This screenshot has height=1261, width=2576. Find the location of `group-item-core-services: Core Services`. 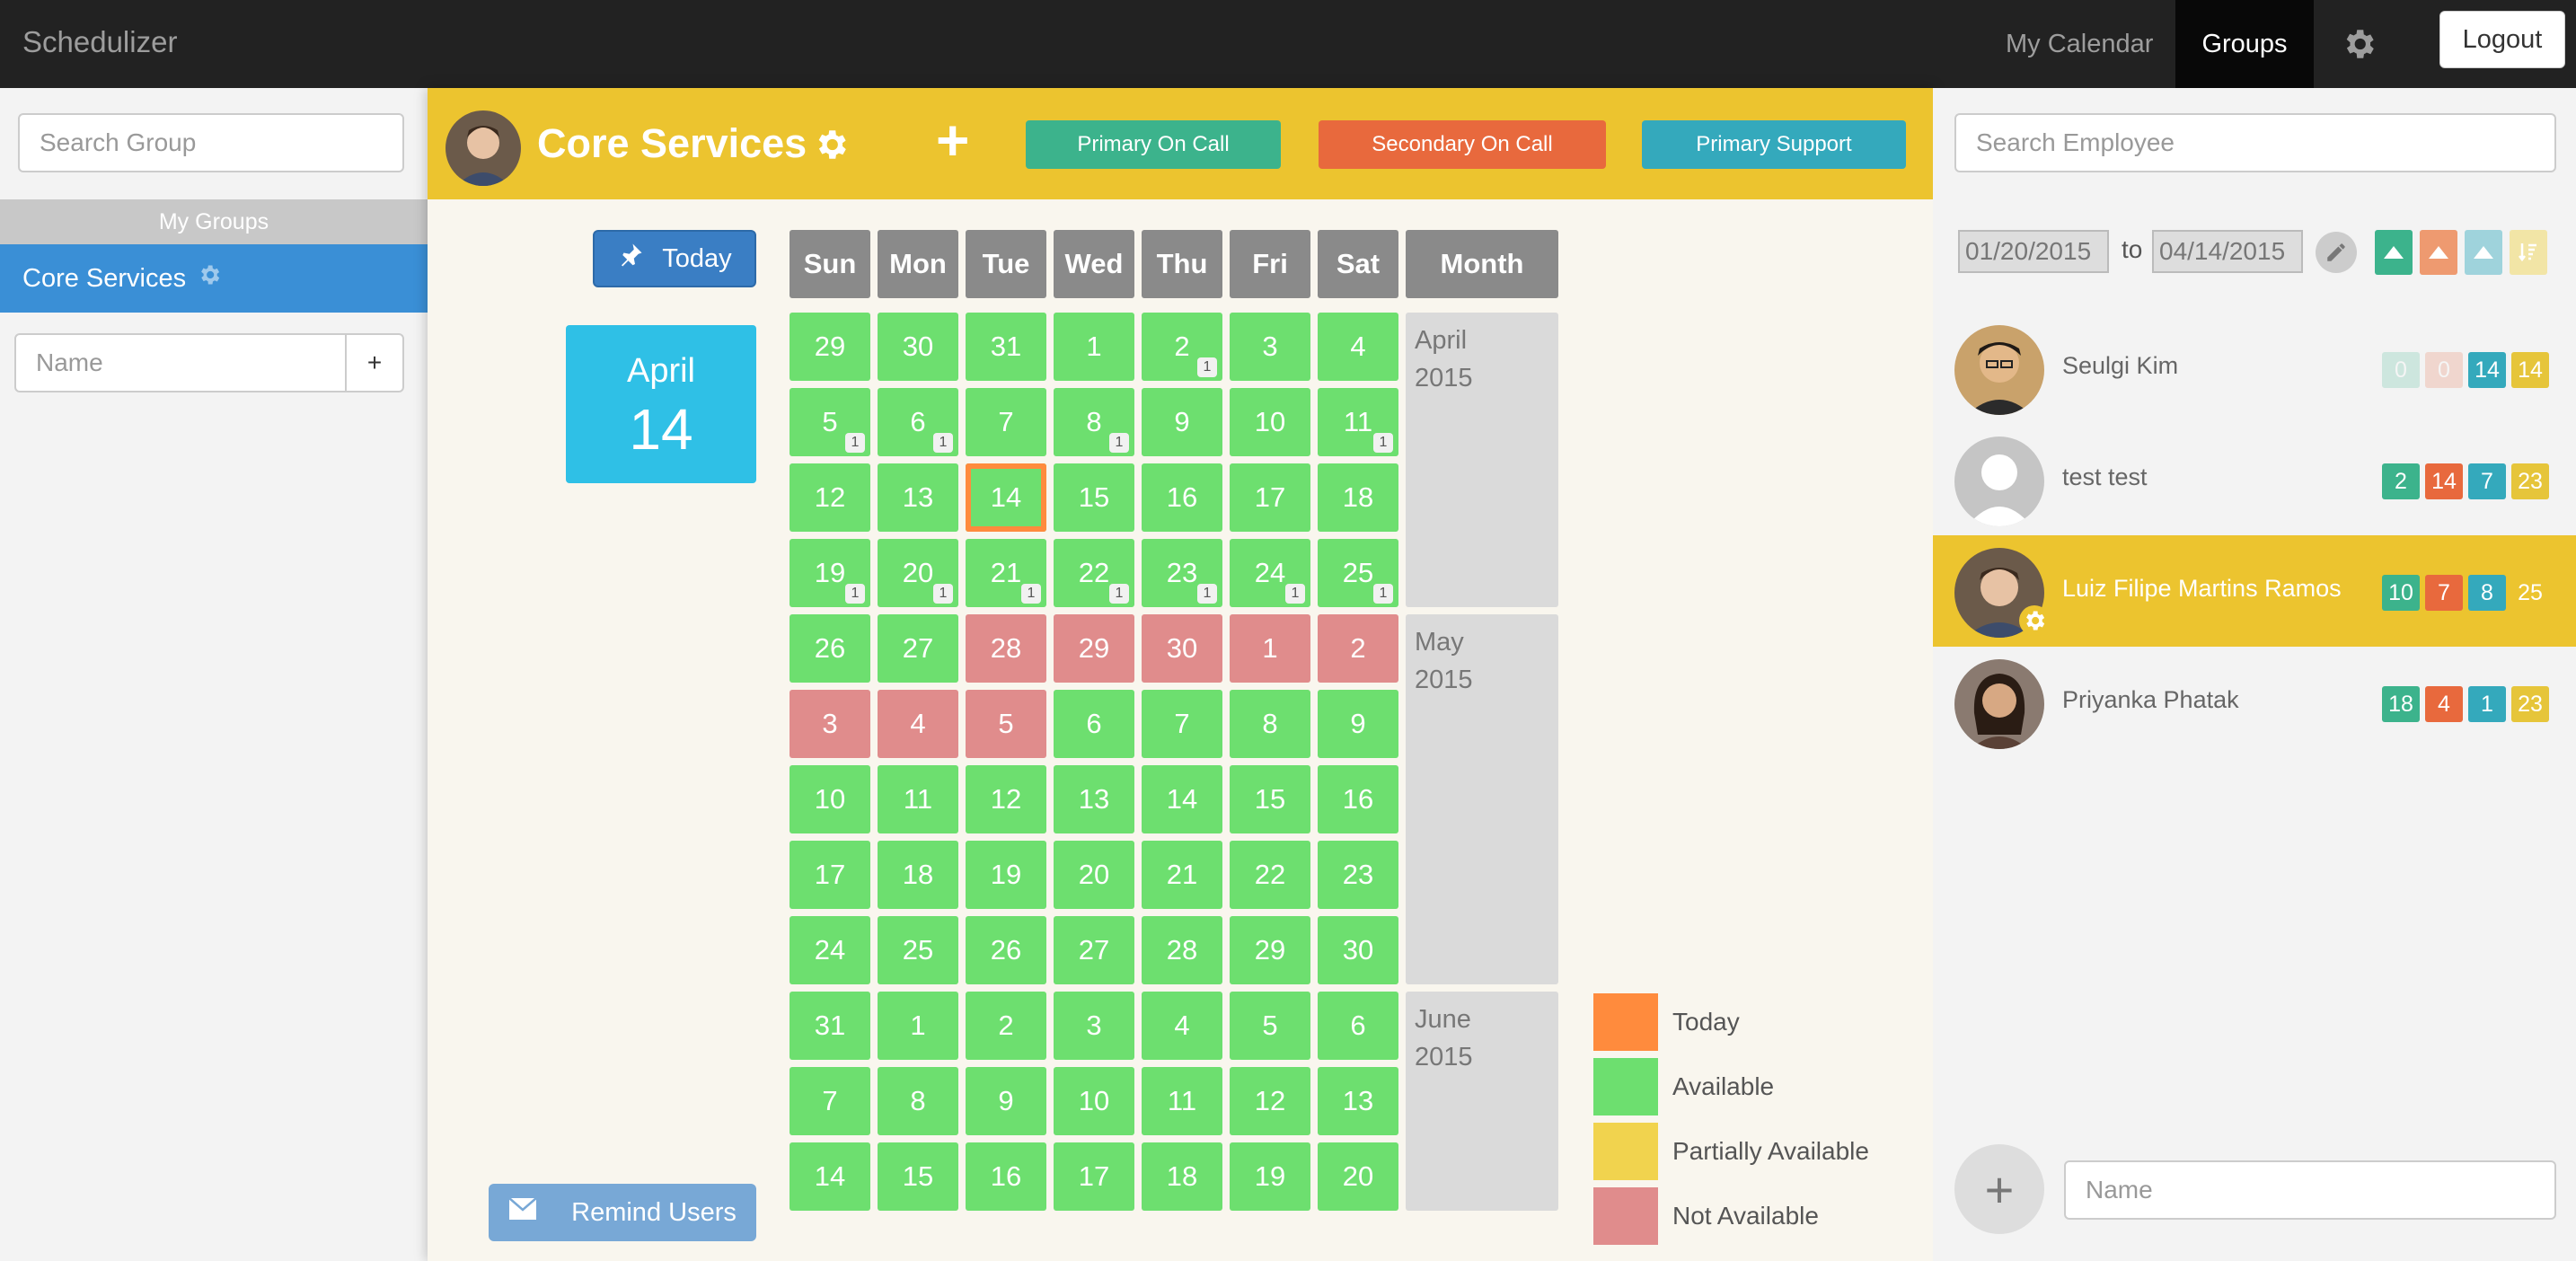

group-item-core-services: Core Services is located at coordinates (214, 278).